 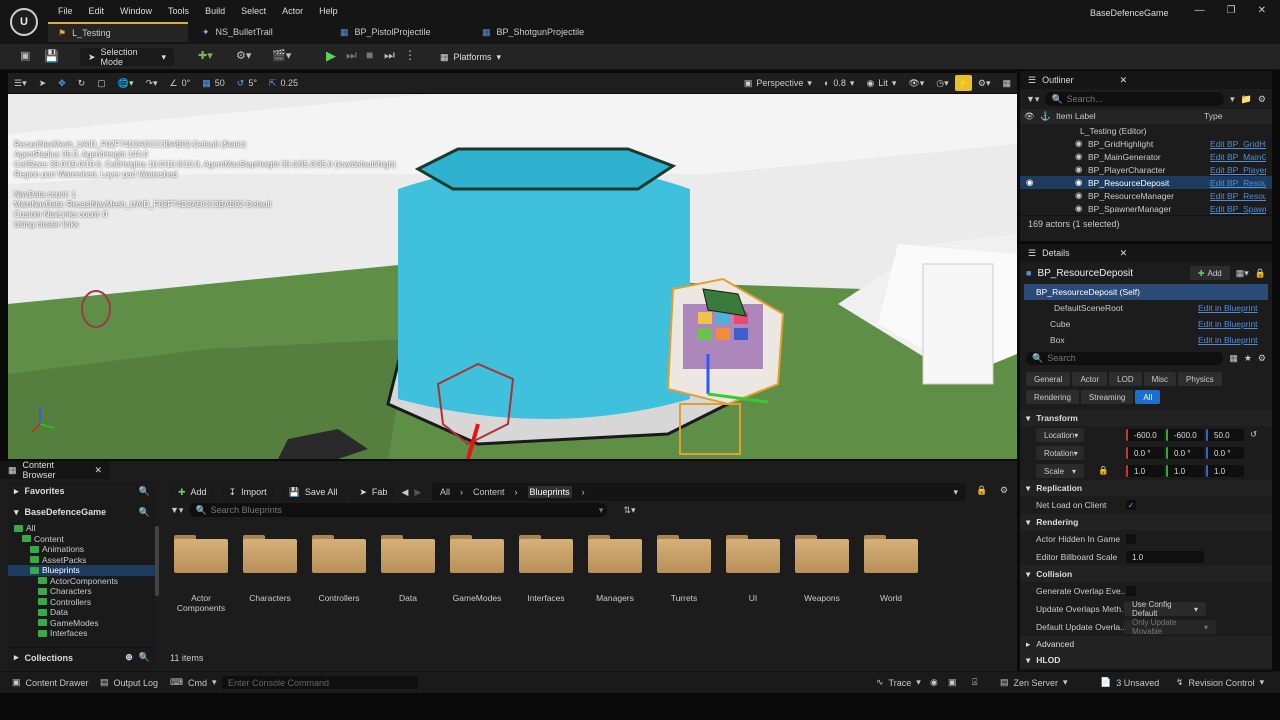 I want to click on record-icon: ◉, so click(x=934, y=682).